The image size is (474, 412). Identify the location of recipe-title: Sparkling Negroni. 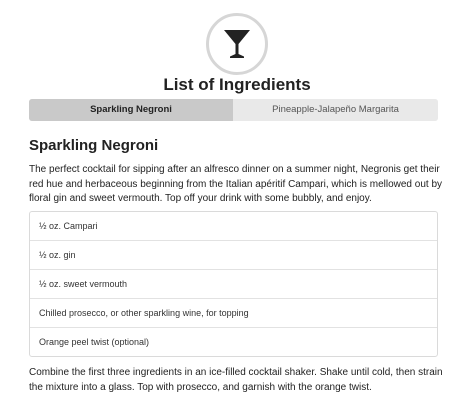
(94, 145).